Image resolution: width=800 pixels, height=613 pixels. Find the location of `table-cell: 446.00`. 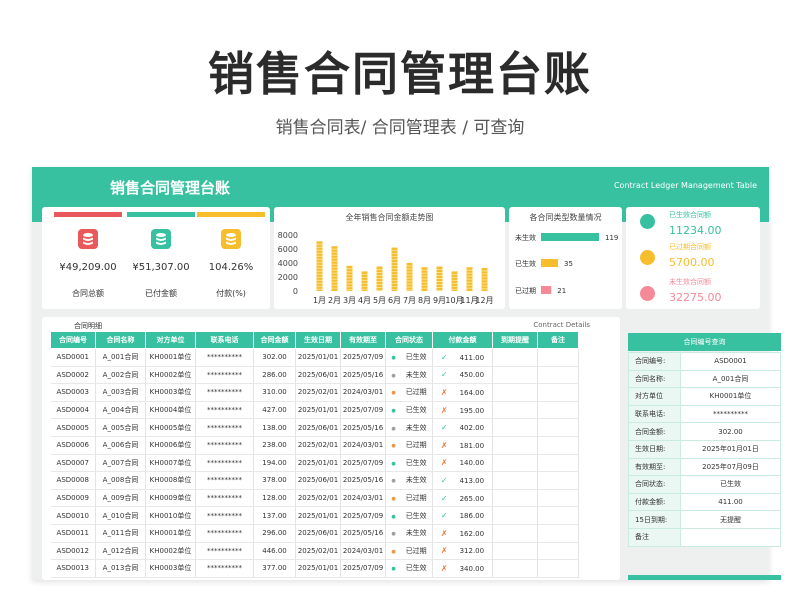

table-cell: 446.00 is located at coordinates (274, 551).